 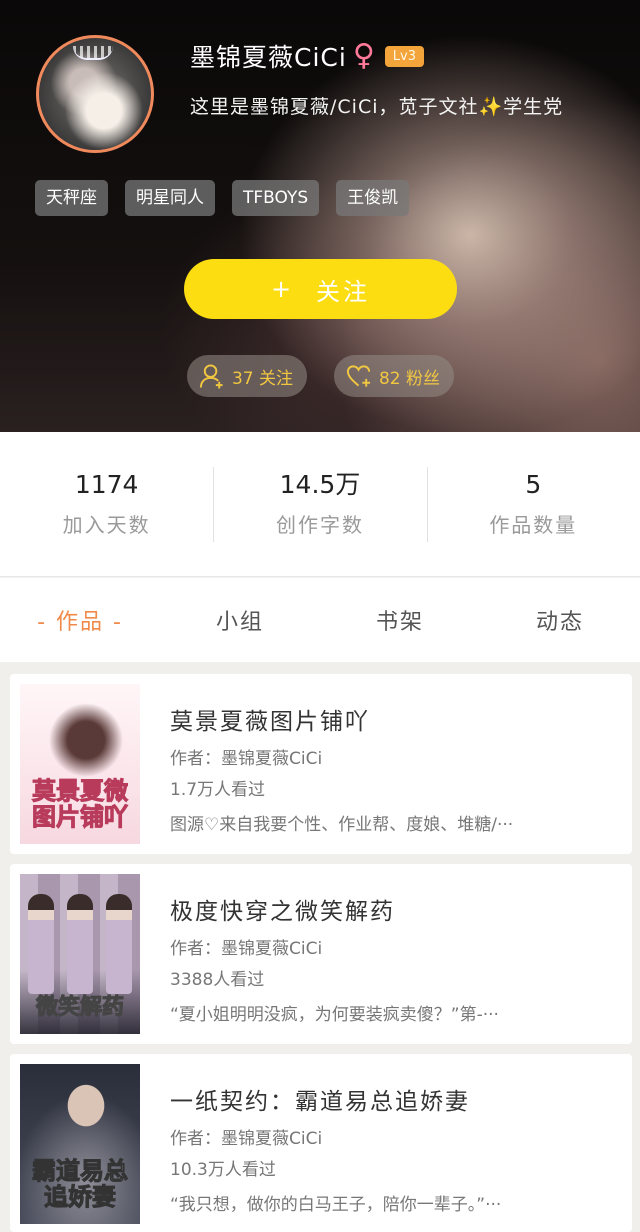 What do you see at coordinates (342, 825) in the screenshot?
I see `work-description: 图源♡来自我要个性、作业帮、度娘、堆糖/···` at bounding box center [342, 825].